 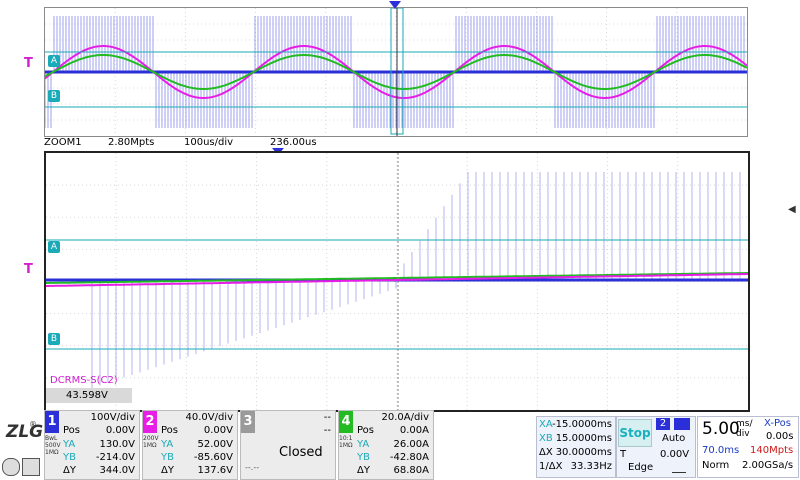 I want to click on channel-4-pos: 0.00A, so click(x=414, y=430).